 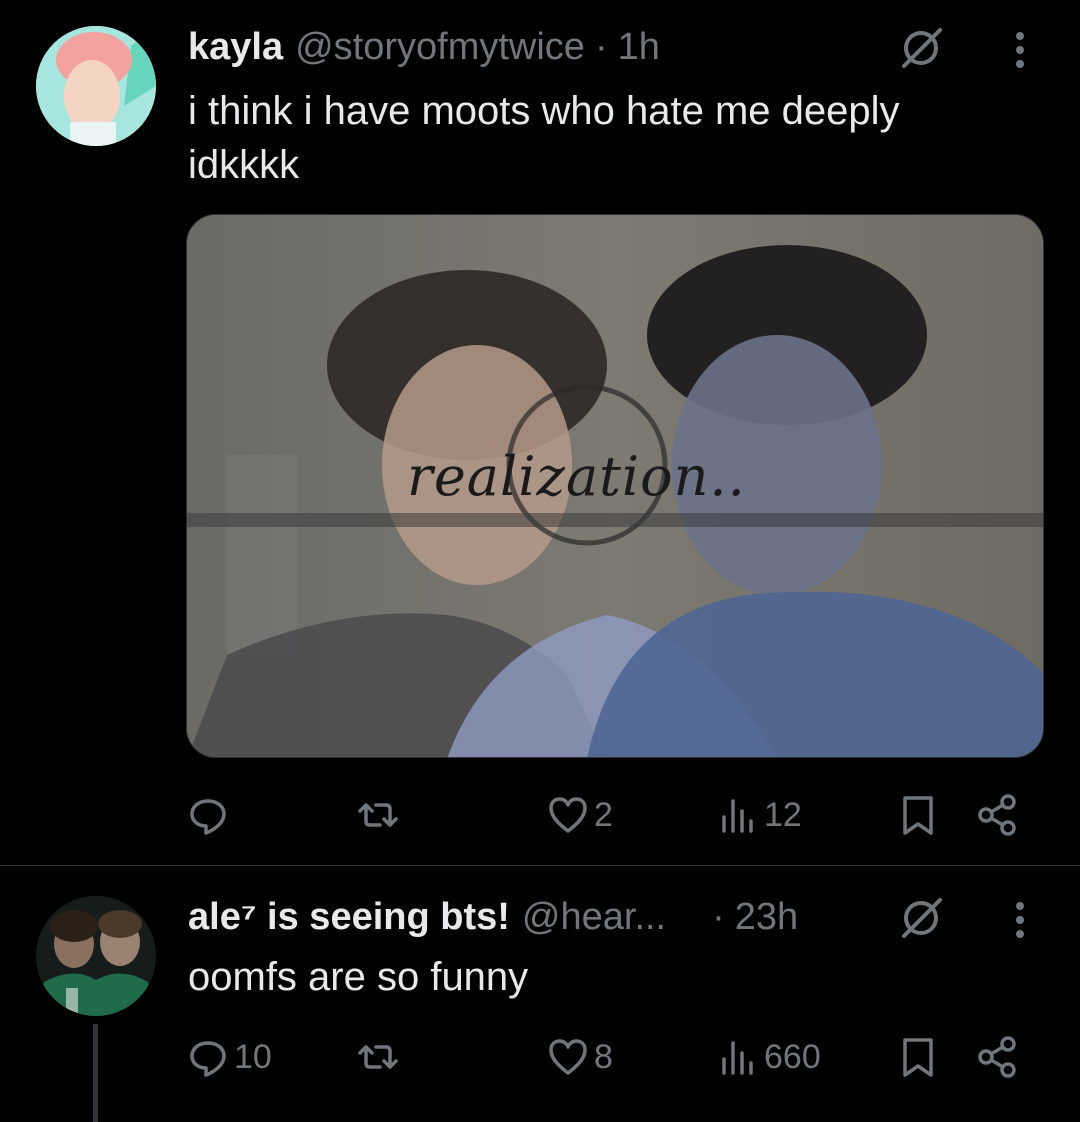 What do you see at coordinates (759, 815) in the screenshot?
I see `views-button: 12` at bounding box center [759, 815].